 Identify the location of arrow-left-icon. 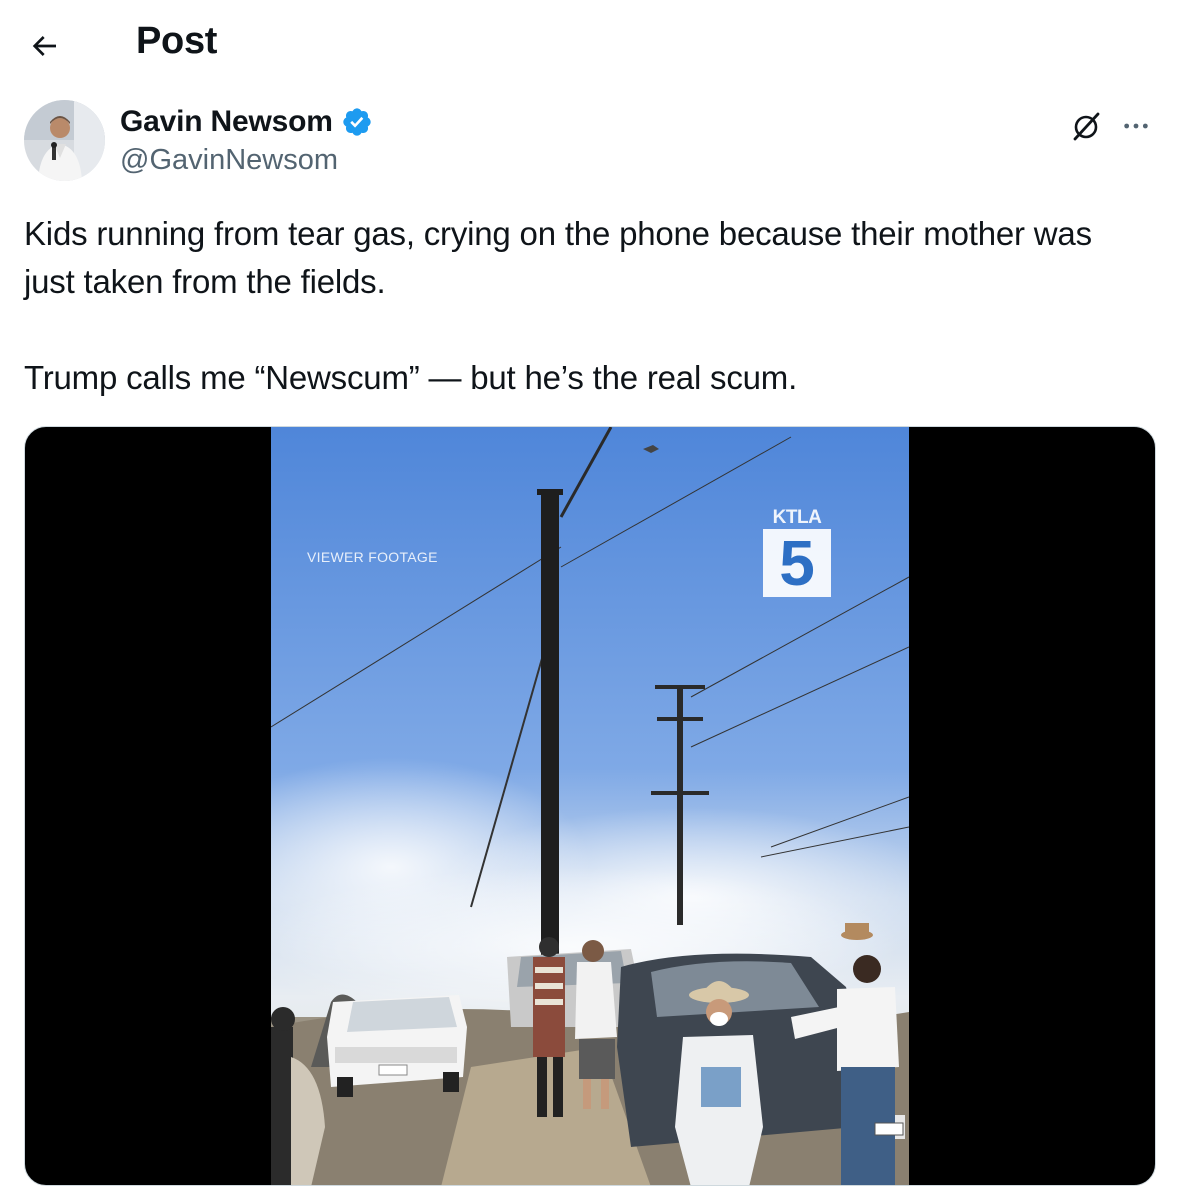
(44, 46).